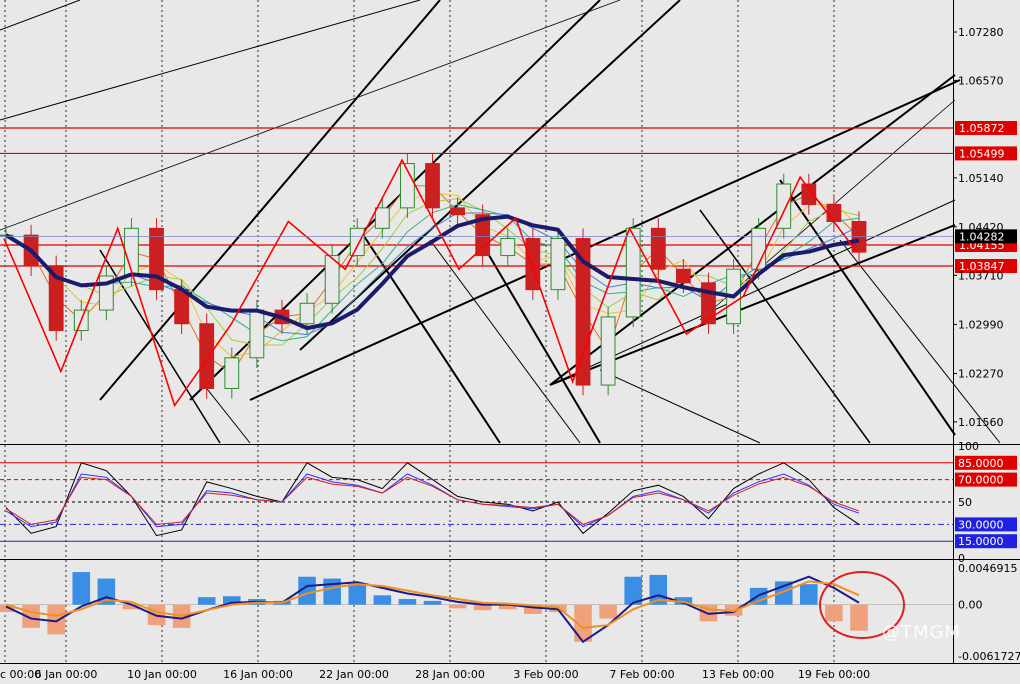  Describe the element at coordinates (981, 178) in the screenshot. I see `price-tick-label: 1.05140` at that location.